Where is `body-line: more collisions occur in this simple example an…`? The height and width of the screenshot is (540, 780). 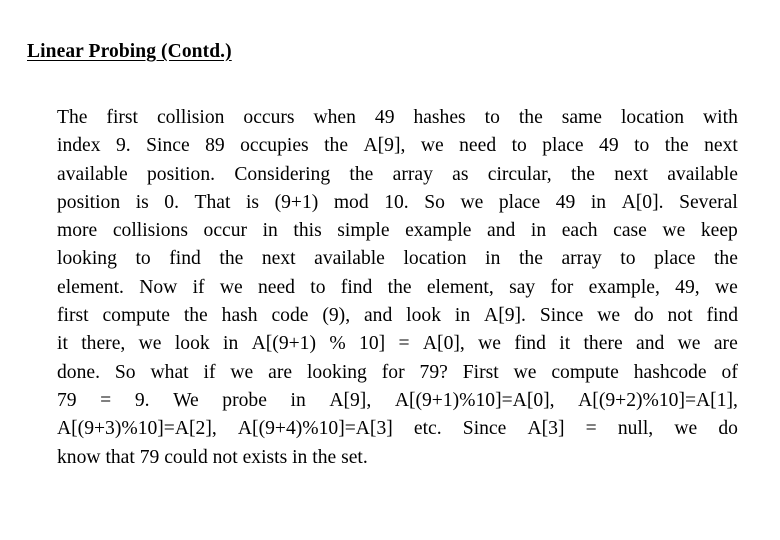 body-line: more collisions occur in this simple example an… is located at coordinates (397, 231).